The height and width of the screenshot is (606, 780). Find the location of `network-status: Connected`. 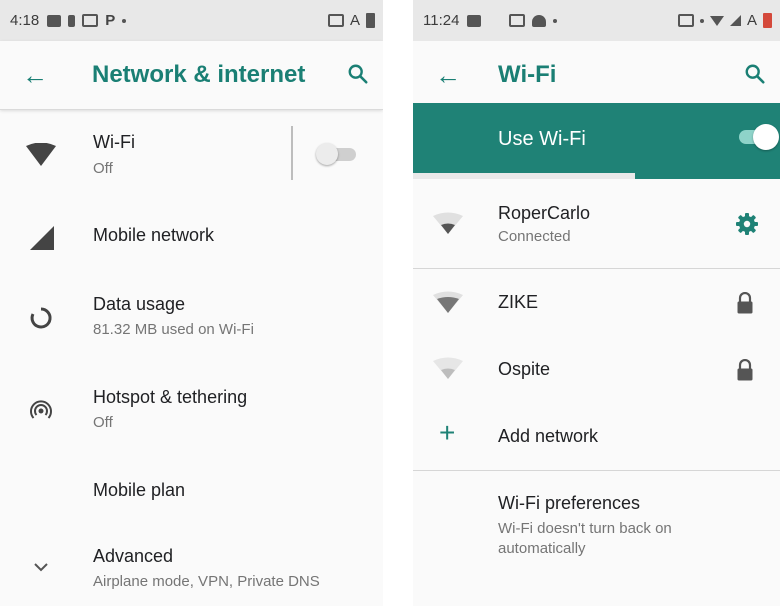

network-status: Connected is located at coordinates (534, 236).